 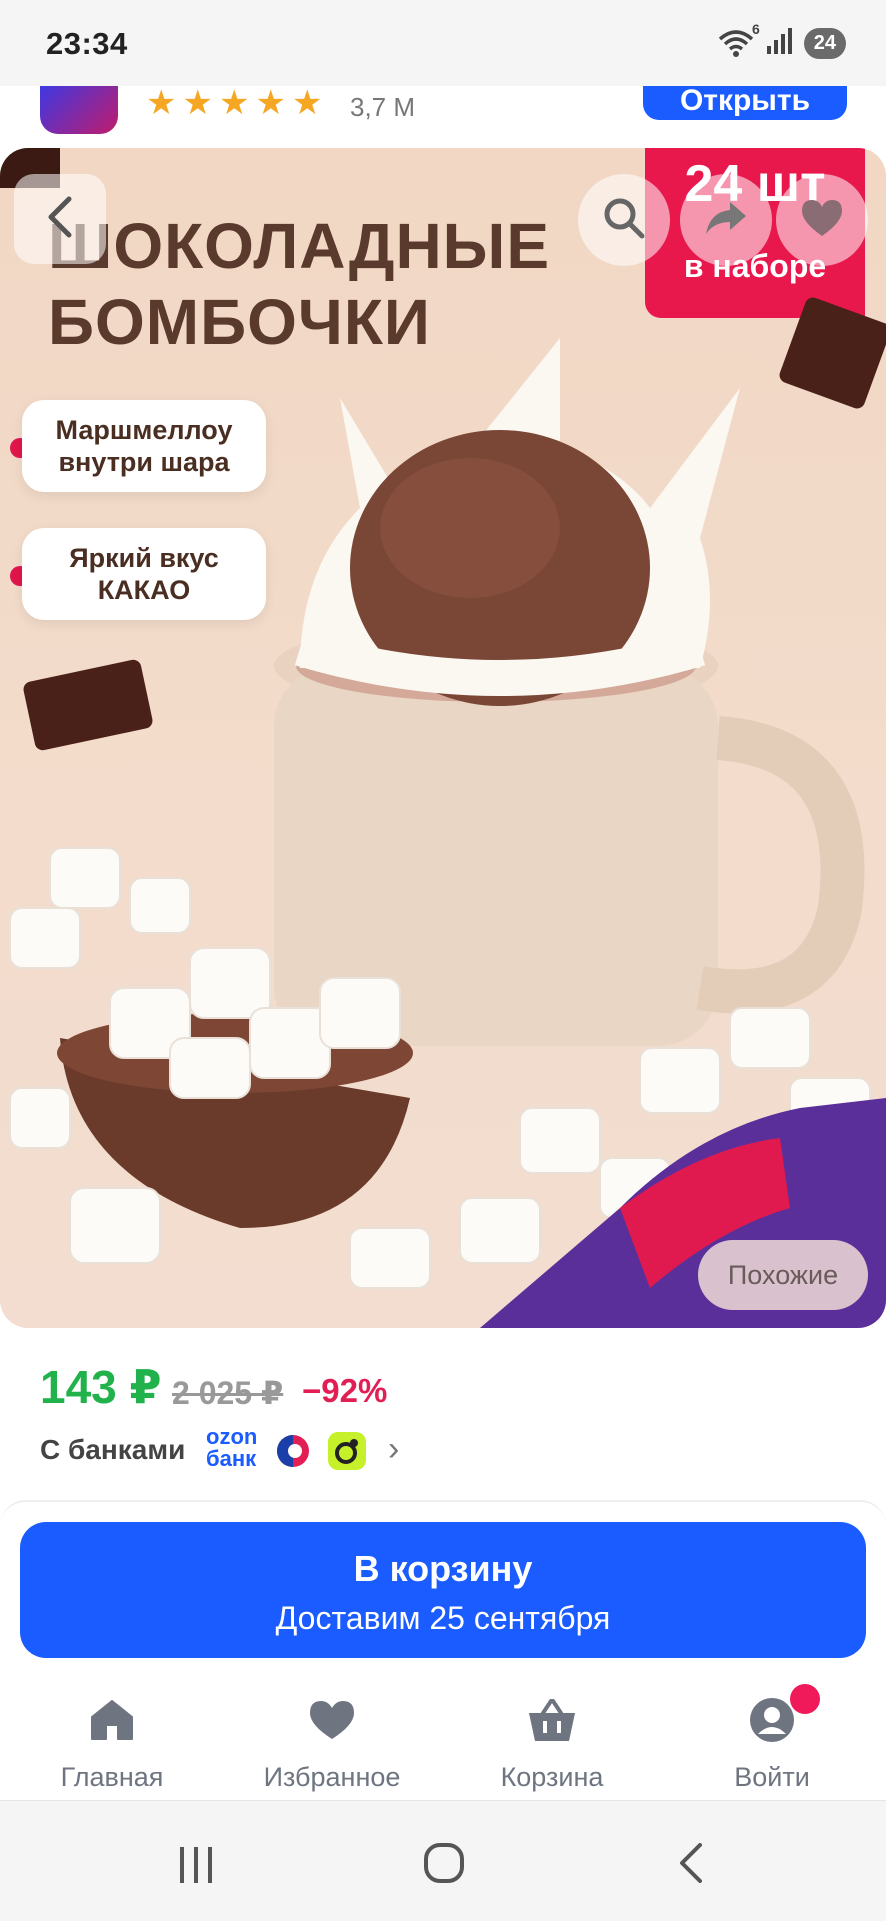 What do you see at coordinates (112, 1777) in the screenshot?
I see `nav-home-label: Главная` at bounding box center [112, 1777].